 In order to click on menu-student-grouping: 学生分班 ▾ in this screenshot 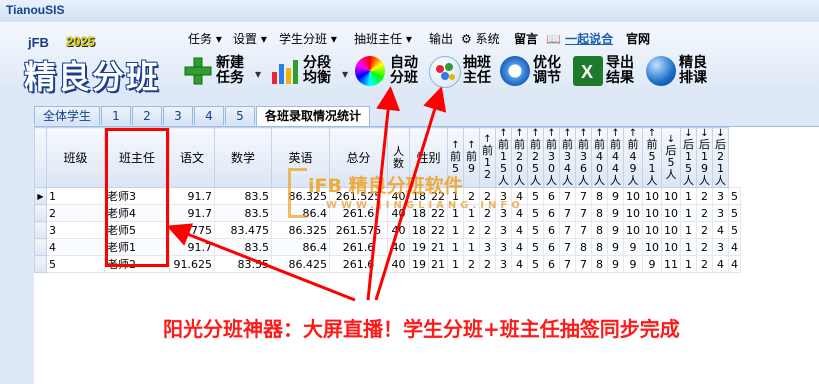, I will do `click(308, 38)`.